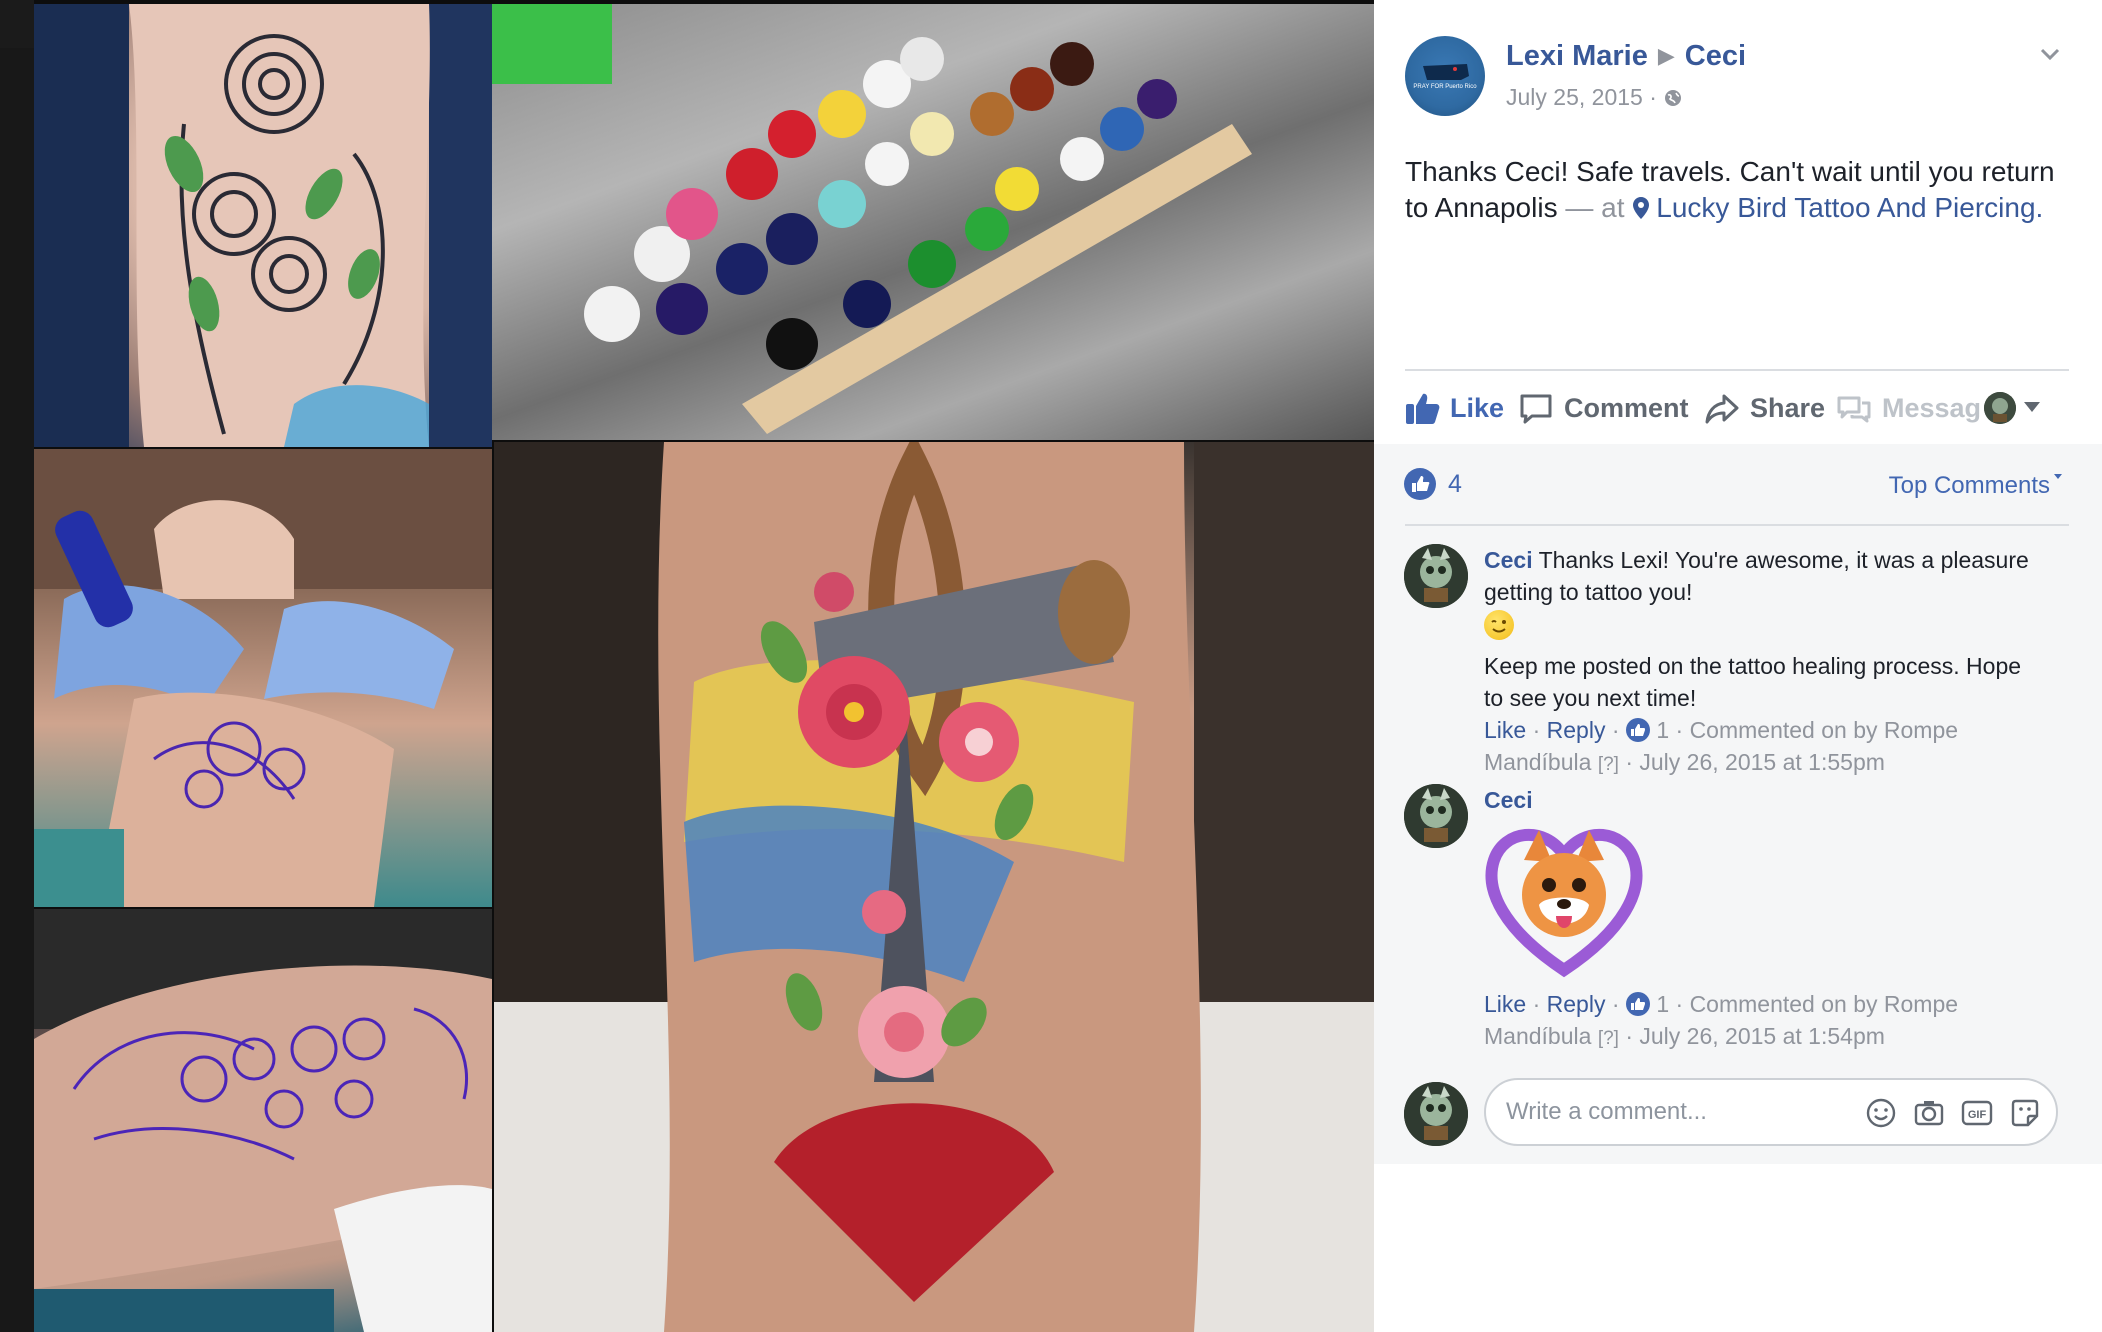 The width and height of the screenshot is (2102, 1332). What do you see at coordinates (1564, 900) in the screenshot?
I see `corgi-heart-sticker` at bounding box center [1564, 900].